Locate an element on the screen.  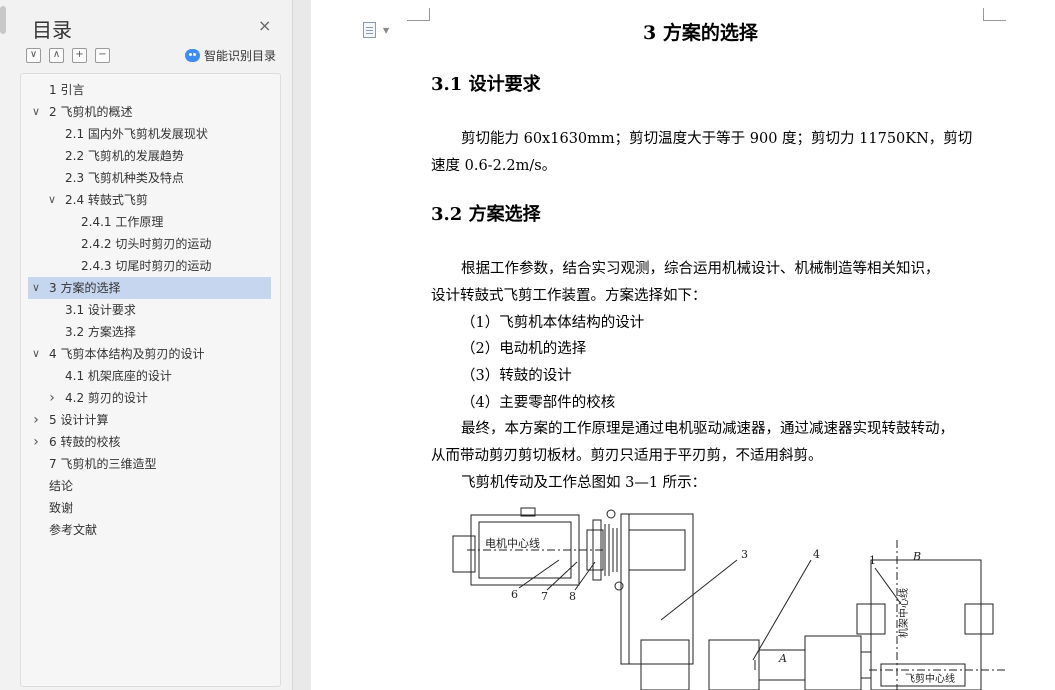
toc-item: 2.4.1 工作原理 is located at coordinates (149, 222).